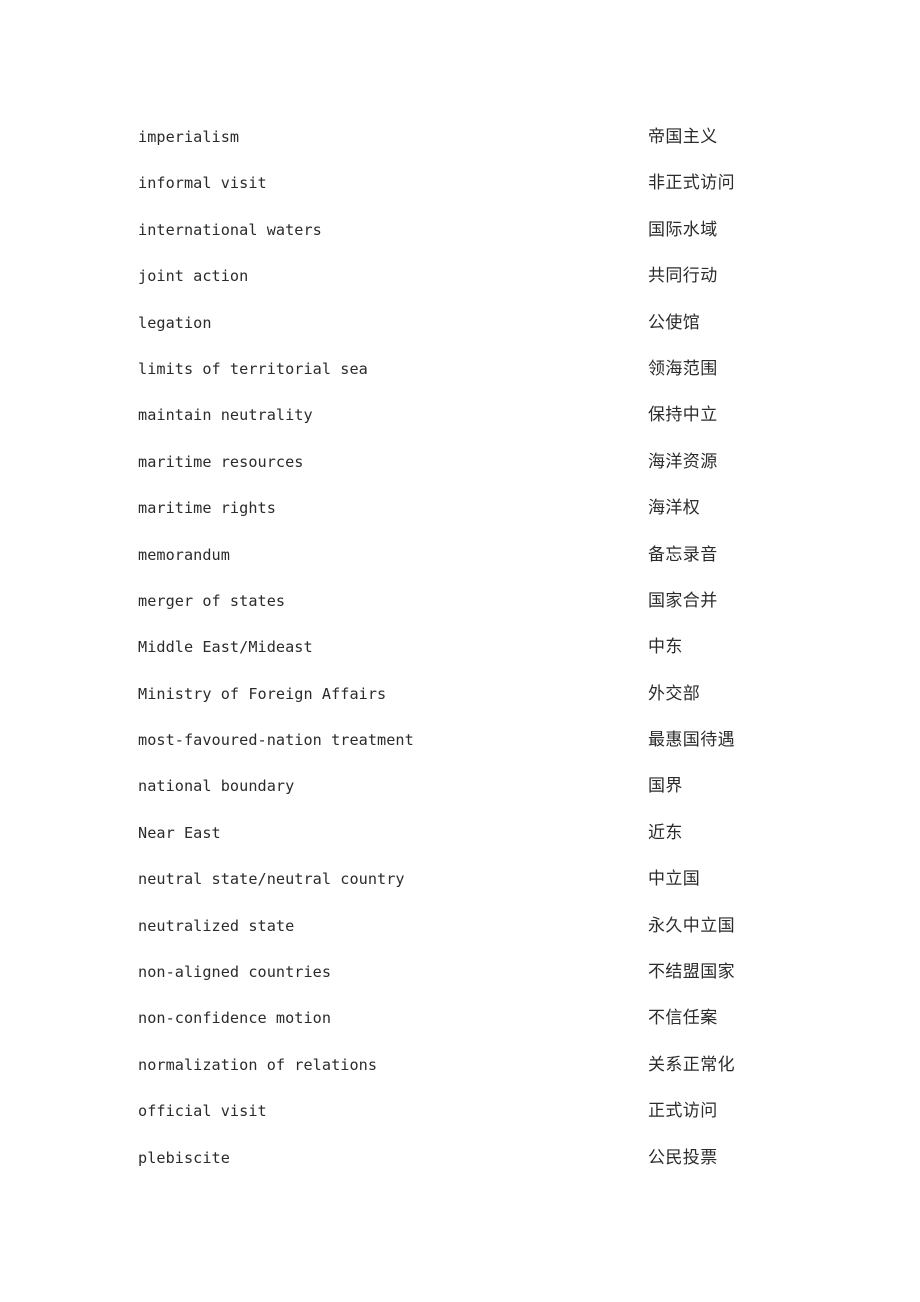 Image resolution: width=920 pixels, height=1302 pixels. Describe the element at coordinates (691, 740) in the screenshot. I see `glossary-term-chinese: 最惠国待遇` at that location.